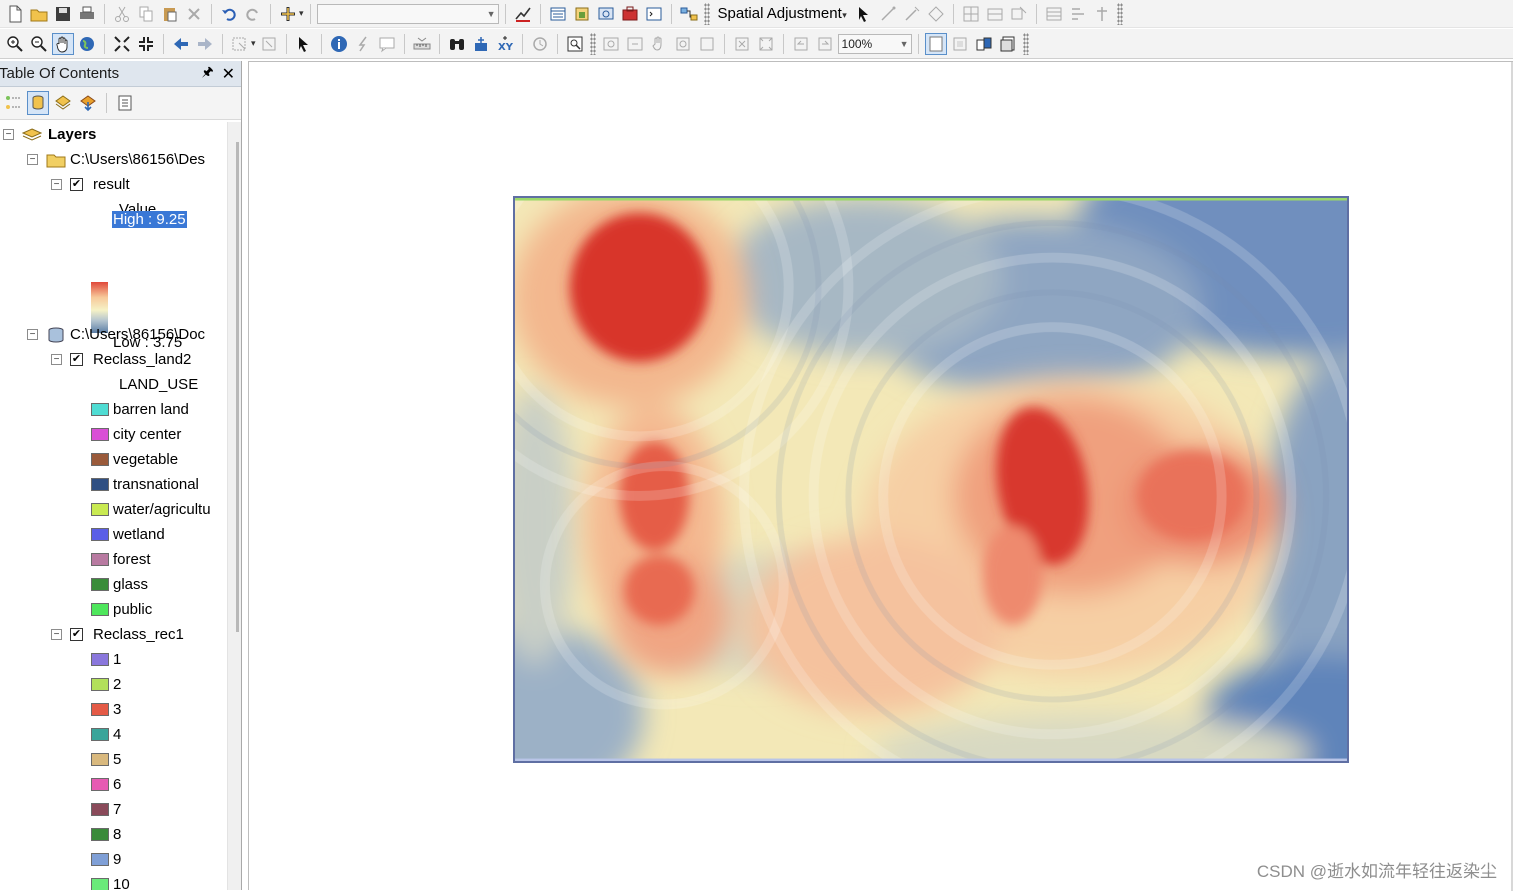 Image resolution: width=1513 pixels, height=891 pixels. I want to click on go-back-extent-icon, so click(801, 44).